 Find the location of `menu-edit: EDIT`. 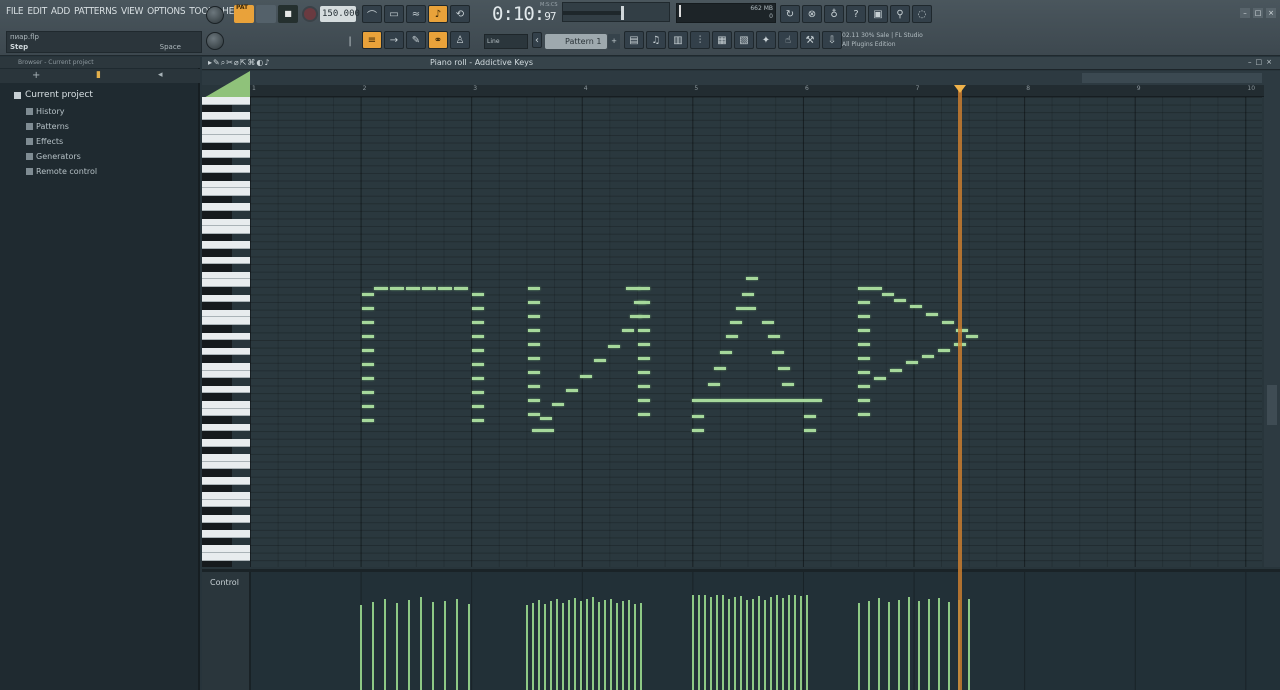

menu-edit: EDIT is located at coordinates (37, 11).